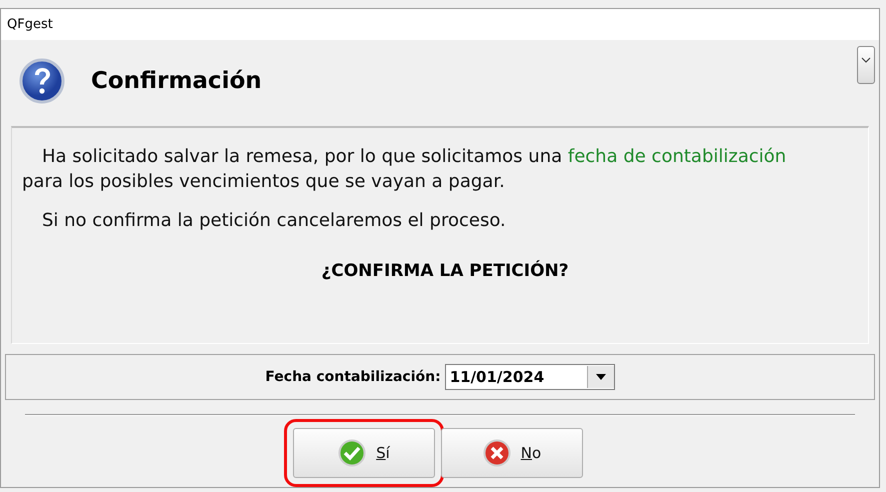  What do you see at coordinates (866, 60) in the screenshot?
I see `caret-icon` at bounding box center [866, 60].